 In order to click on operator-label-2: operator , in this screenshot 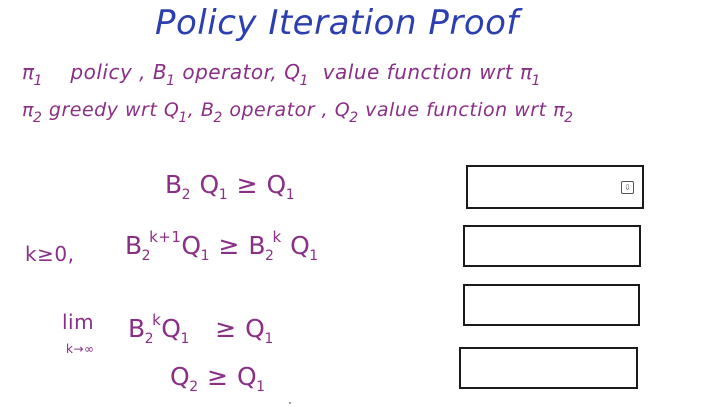, I will do `click(279, 110)`.